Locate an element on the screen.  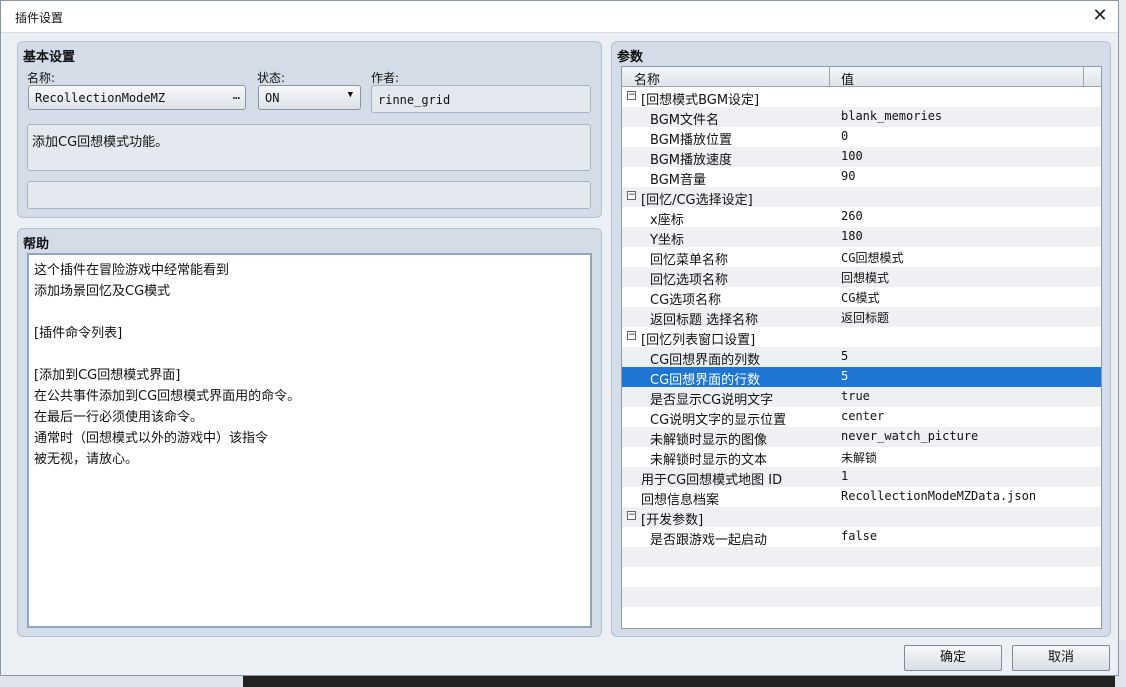
parameter-name: 回忆选项名称 is located at coordinates (689, 280).